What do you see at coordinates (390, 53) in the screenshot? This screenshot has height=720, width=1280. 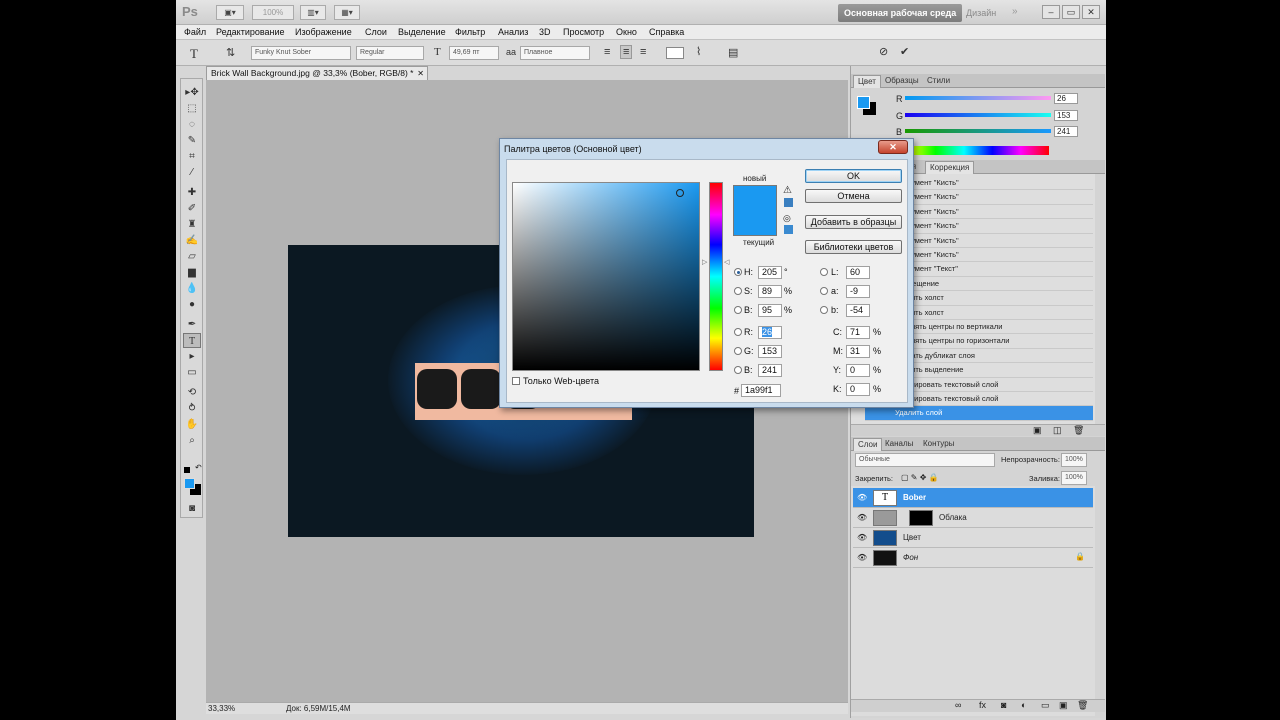 I see `font-style-select: Regular` at bounding box center [390, 53].